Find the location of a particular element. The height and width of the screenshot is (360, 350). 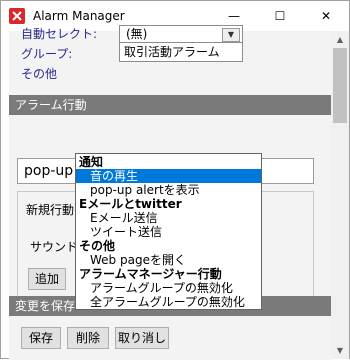

other-label: その他 is located at coordinates (39, 74).